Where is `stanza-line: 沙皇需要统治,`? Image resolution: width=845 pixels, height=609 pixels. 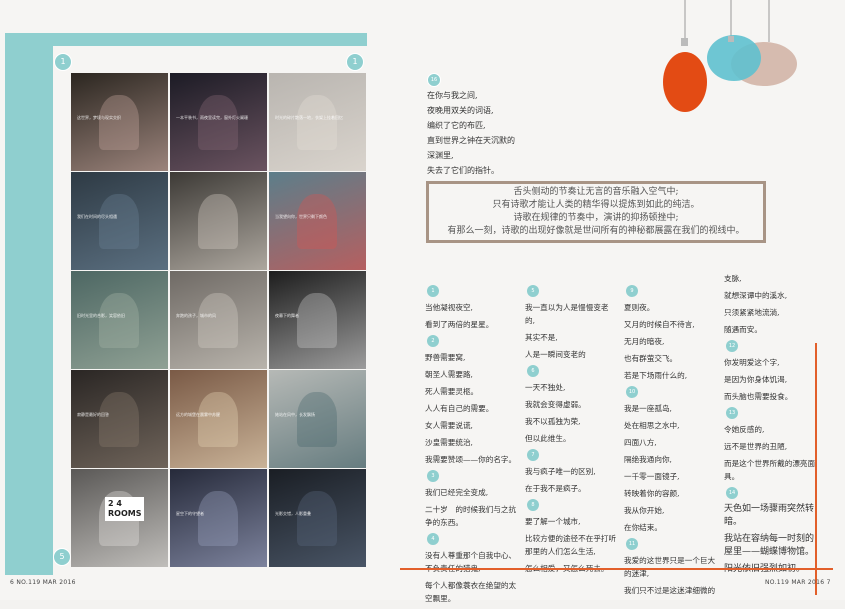 stanza-line: 沙皇需要统治, is located at coordinates (449, 442).